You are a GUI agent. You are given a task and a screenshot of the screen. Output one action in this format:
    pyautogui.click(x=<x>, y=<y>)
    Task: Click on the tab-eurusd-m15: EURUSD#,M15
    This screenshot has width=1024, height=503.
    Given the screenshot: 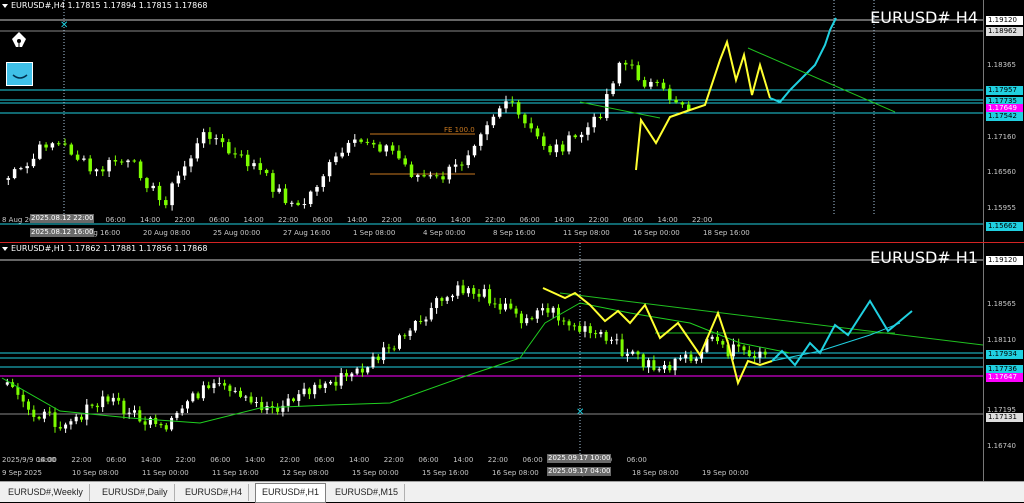 What is the action you would take?
    pyautogui.click(x=367, y=492)
    